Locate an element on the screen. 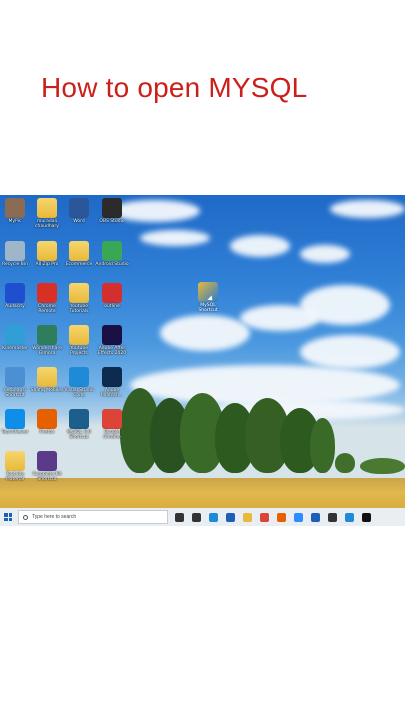 The width and height of the screenshot is (405, 720). desktop-icon: Word is located at coordinates (79, 219).